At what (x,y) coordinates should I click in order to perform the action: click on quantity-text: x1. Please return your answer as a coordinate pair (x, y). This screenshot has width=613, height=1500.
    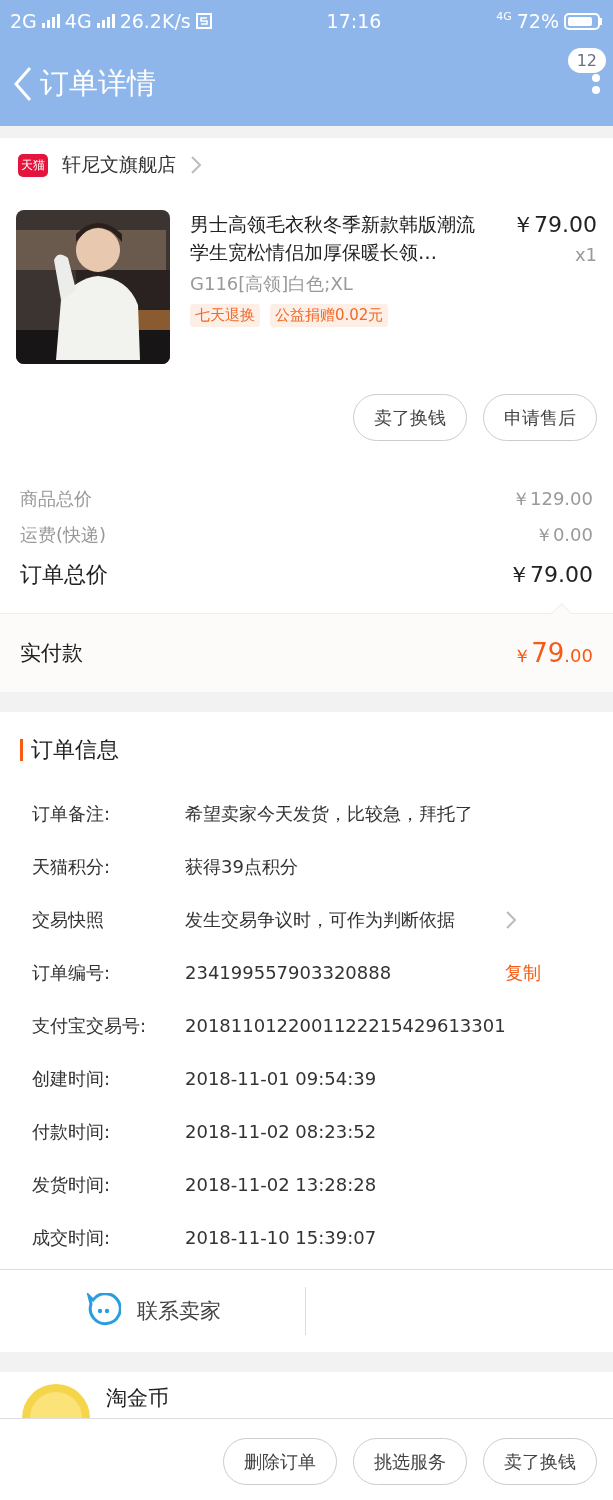
    Looking at the image, I should click on (585, 254).